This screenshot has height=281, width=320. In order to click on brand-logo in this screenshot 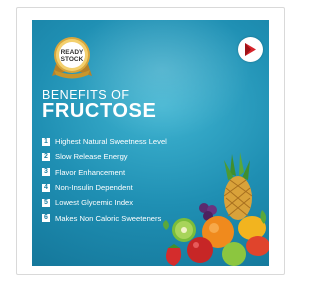, I will do `click(250, 49)`.